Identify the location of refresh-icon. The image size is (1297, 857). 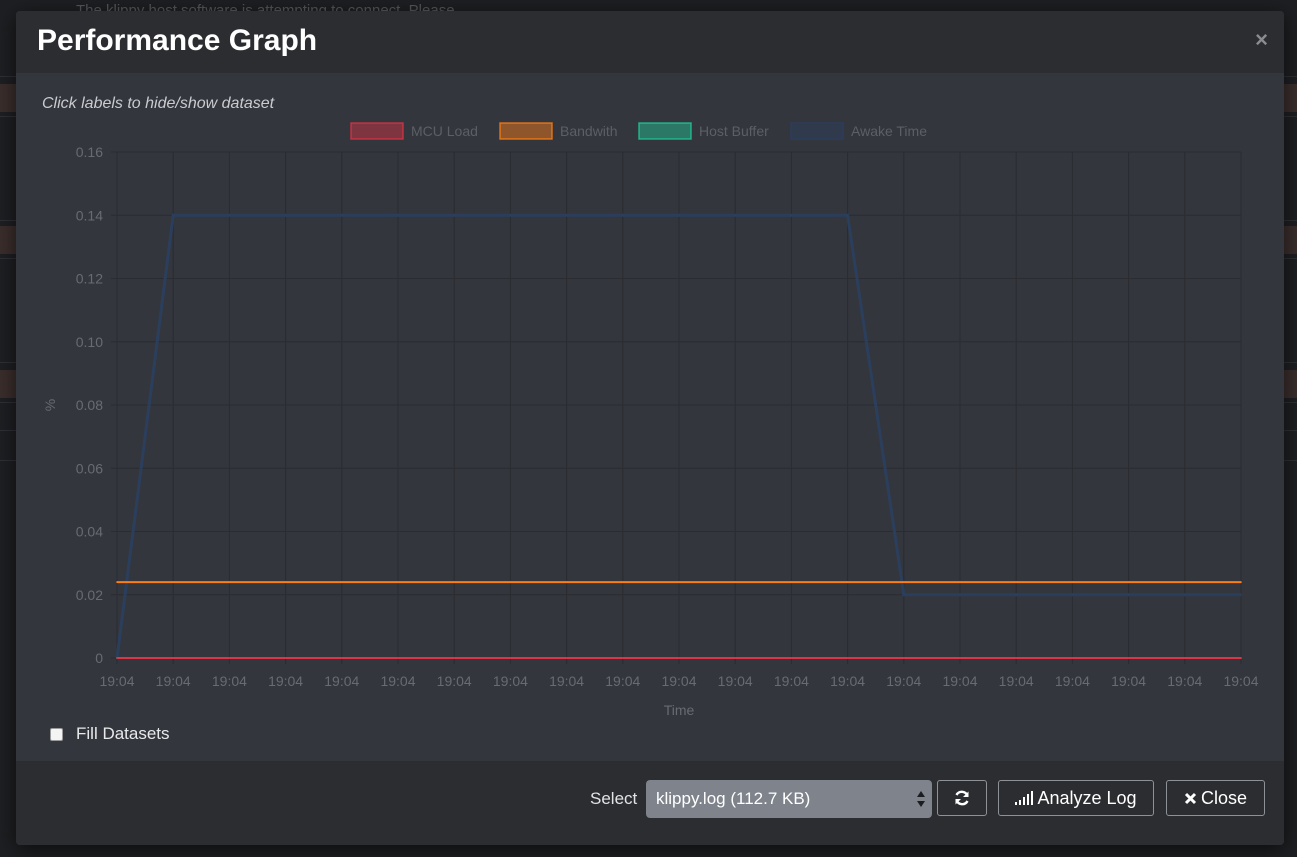
(962, 798).